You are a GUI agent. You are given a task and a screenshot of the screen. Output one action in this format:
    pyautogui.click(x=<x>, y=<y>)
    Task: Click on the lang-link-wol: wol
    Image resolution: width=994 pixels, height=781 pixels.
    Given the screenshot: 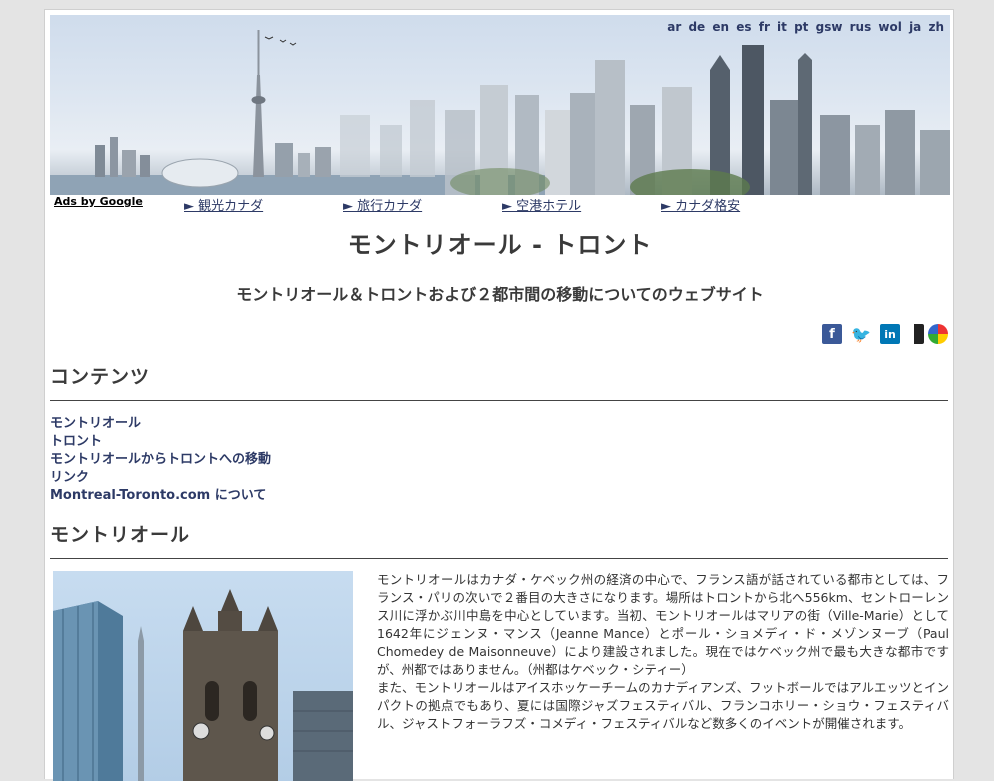 What is the action you would take?
    pyautogui.click(x=889, y=27)
    